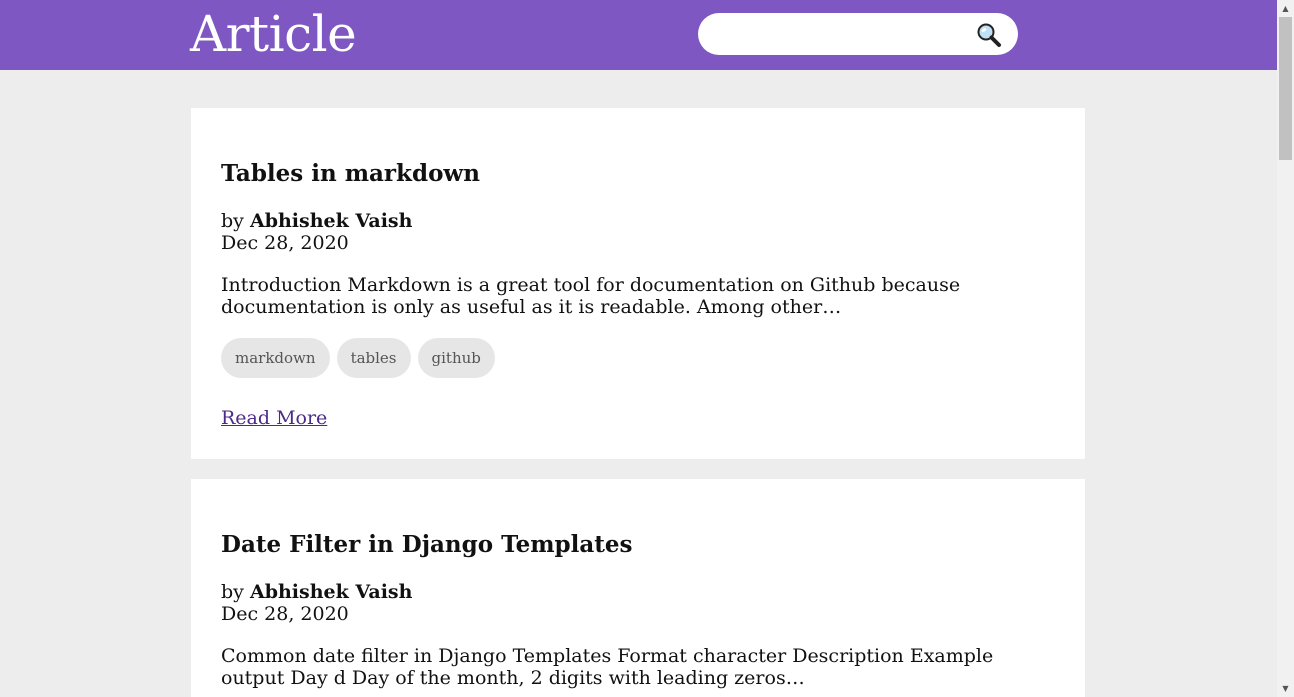 This screenshot has height=697, width=1294. Describe the element at coordinates (426, 545) in the screenshot. I see `article-title: Date Filter in Django Templates` at that location.